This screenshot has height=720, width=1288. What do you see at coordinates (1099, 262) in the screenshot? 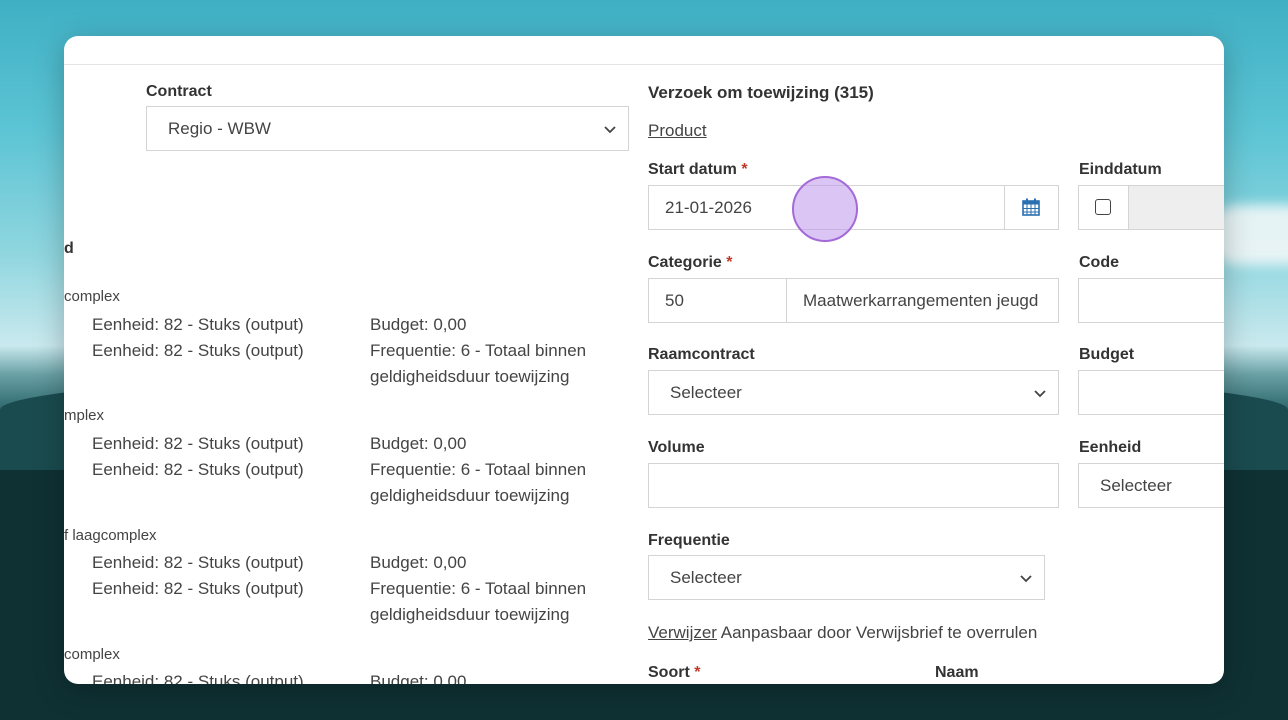
I see `code-label: Code` at bounding box center [1099, 262].